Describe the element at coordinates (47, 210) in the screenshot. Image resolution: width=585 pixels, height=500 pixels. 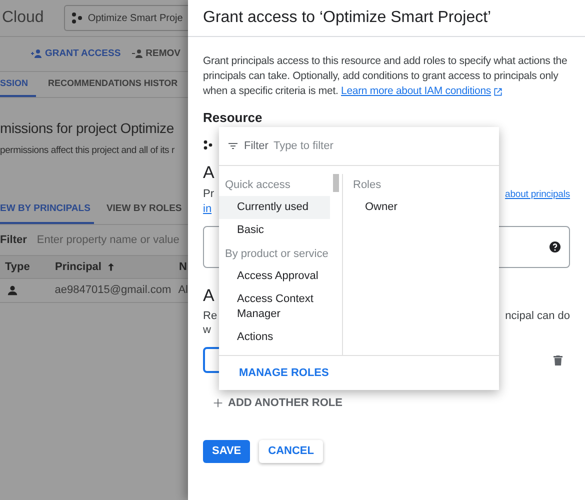
I see `view-tab: EW BY PRINCIPALS` at that location.